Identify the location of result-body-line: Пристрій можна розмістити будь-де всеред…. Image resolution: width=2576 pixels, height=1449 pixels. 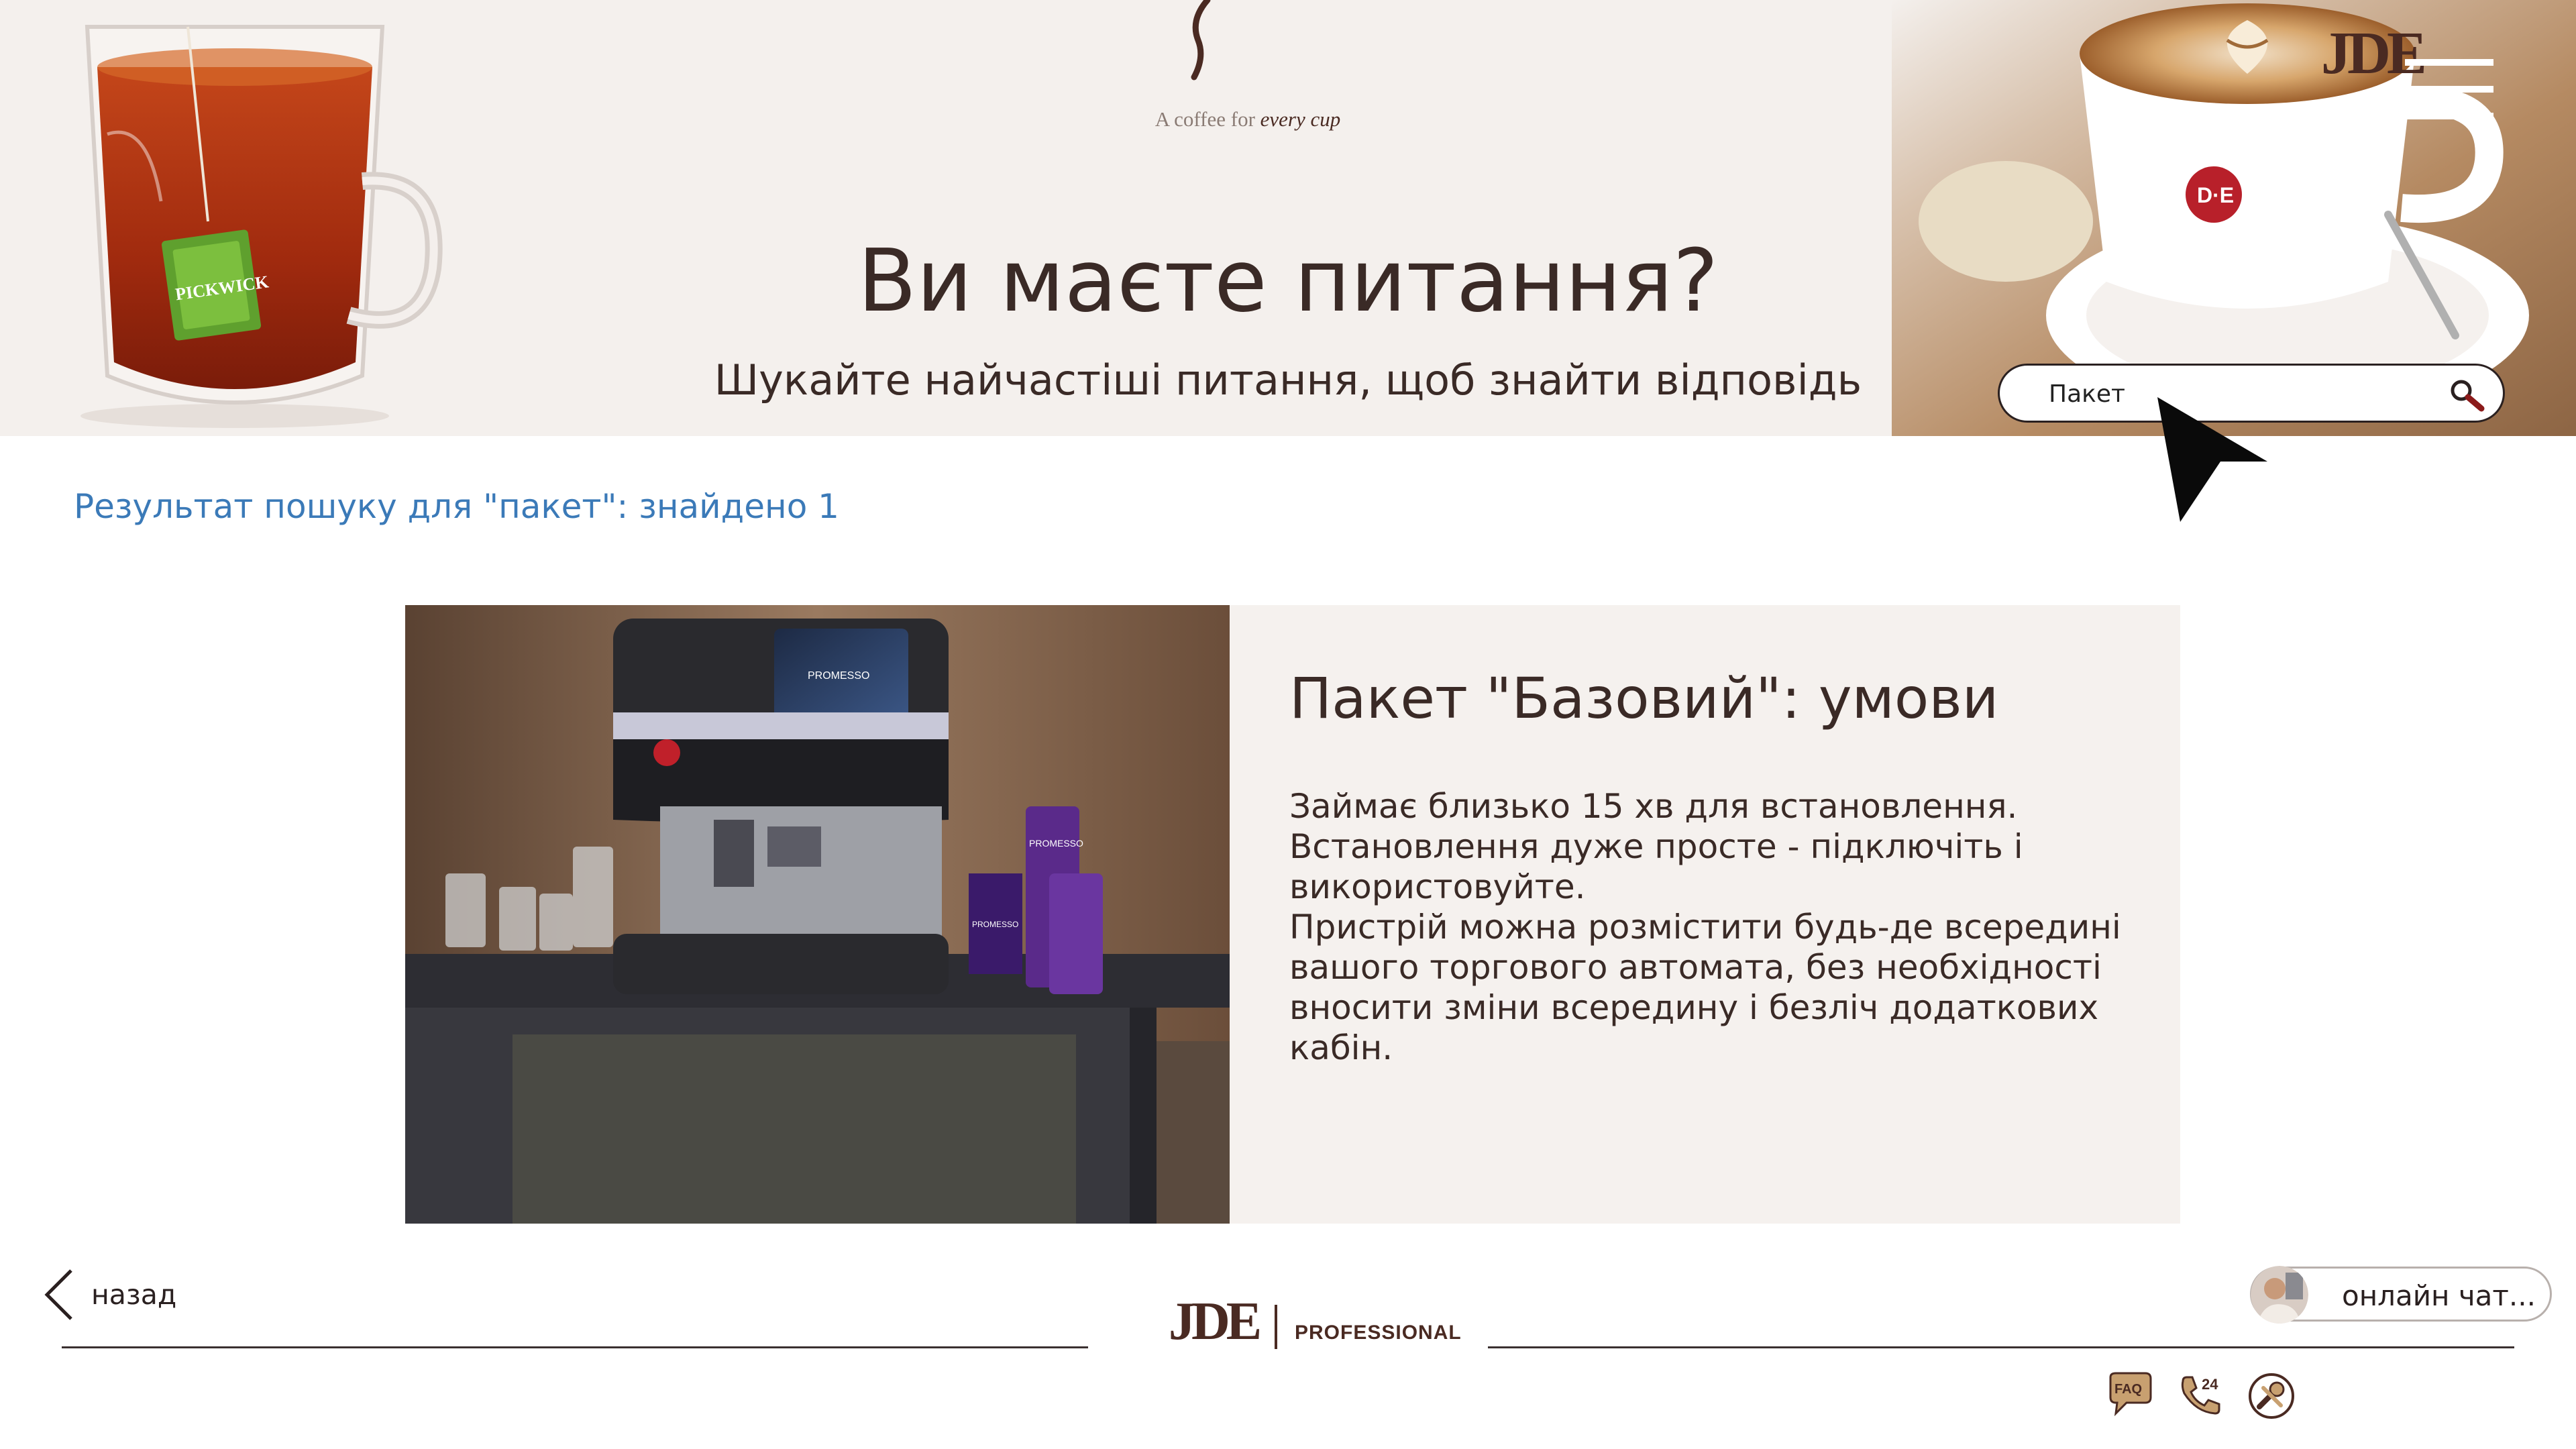
(1705, 987).